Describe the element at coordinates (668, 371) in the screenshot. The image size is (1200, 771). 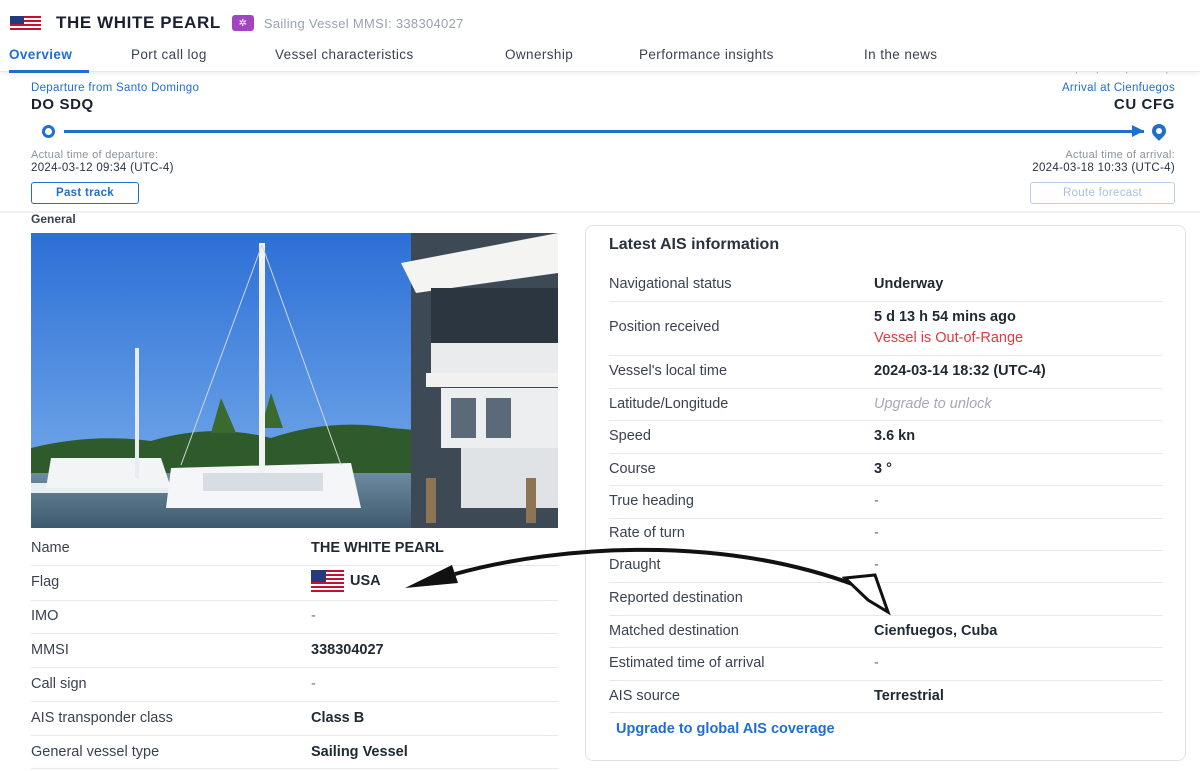
I see `local-time-label: Vessel's local time` at that location.